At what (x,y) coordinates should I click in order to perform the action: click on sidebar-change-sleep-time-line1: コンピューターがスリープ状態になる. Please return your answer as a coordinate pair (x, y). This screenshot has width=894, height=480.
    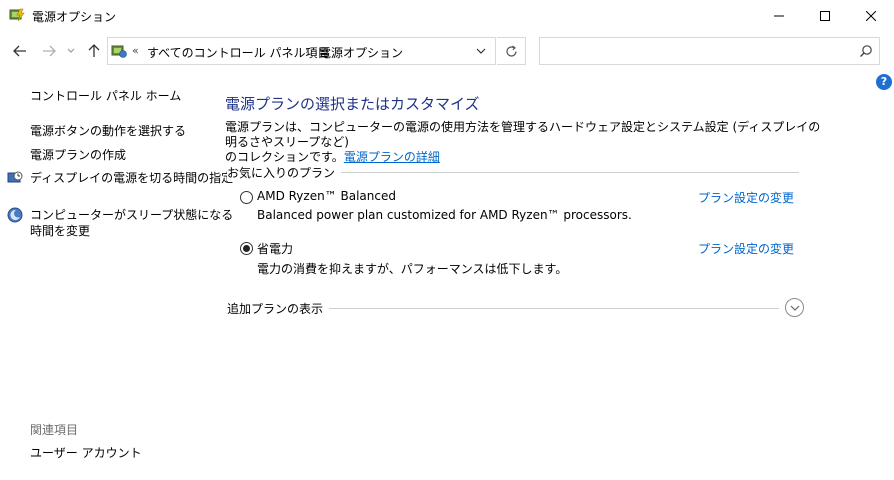
    Looking at the image, I should click on (131, 214).